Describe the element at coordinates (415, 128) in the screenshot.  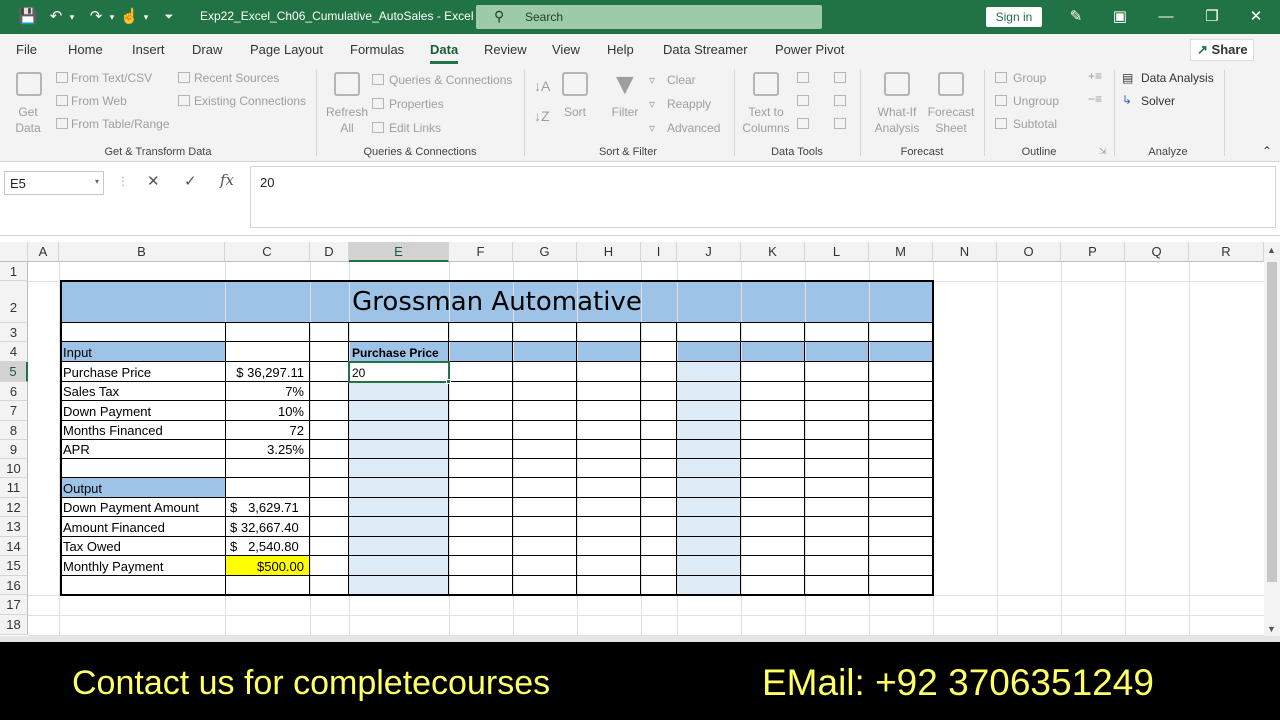
I see `edit-links-button: Edit Links` at that location.